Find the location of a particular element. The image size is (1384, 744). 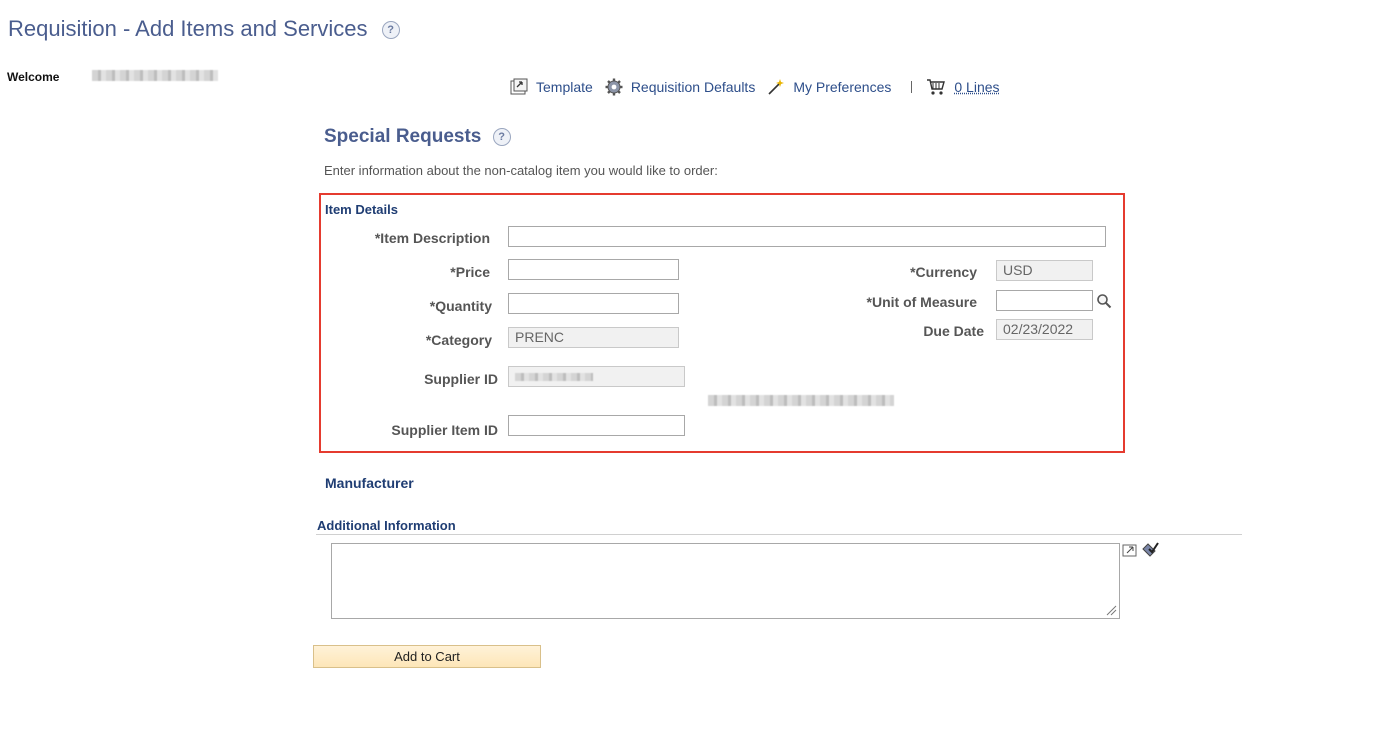

resize-handle-icon is located at coordinates (1111, 610).